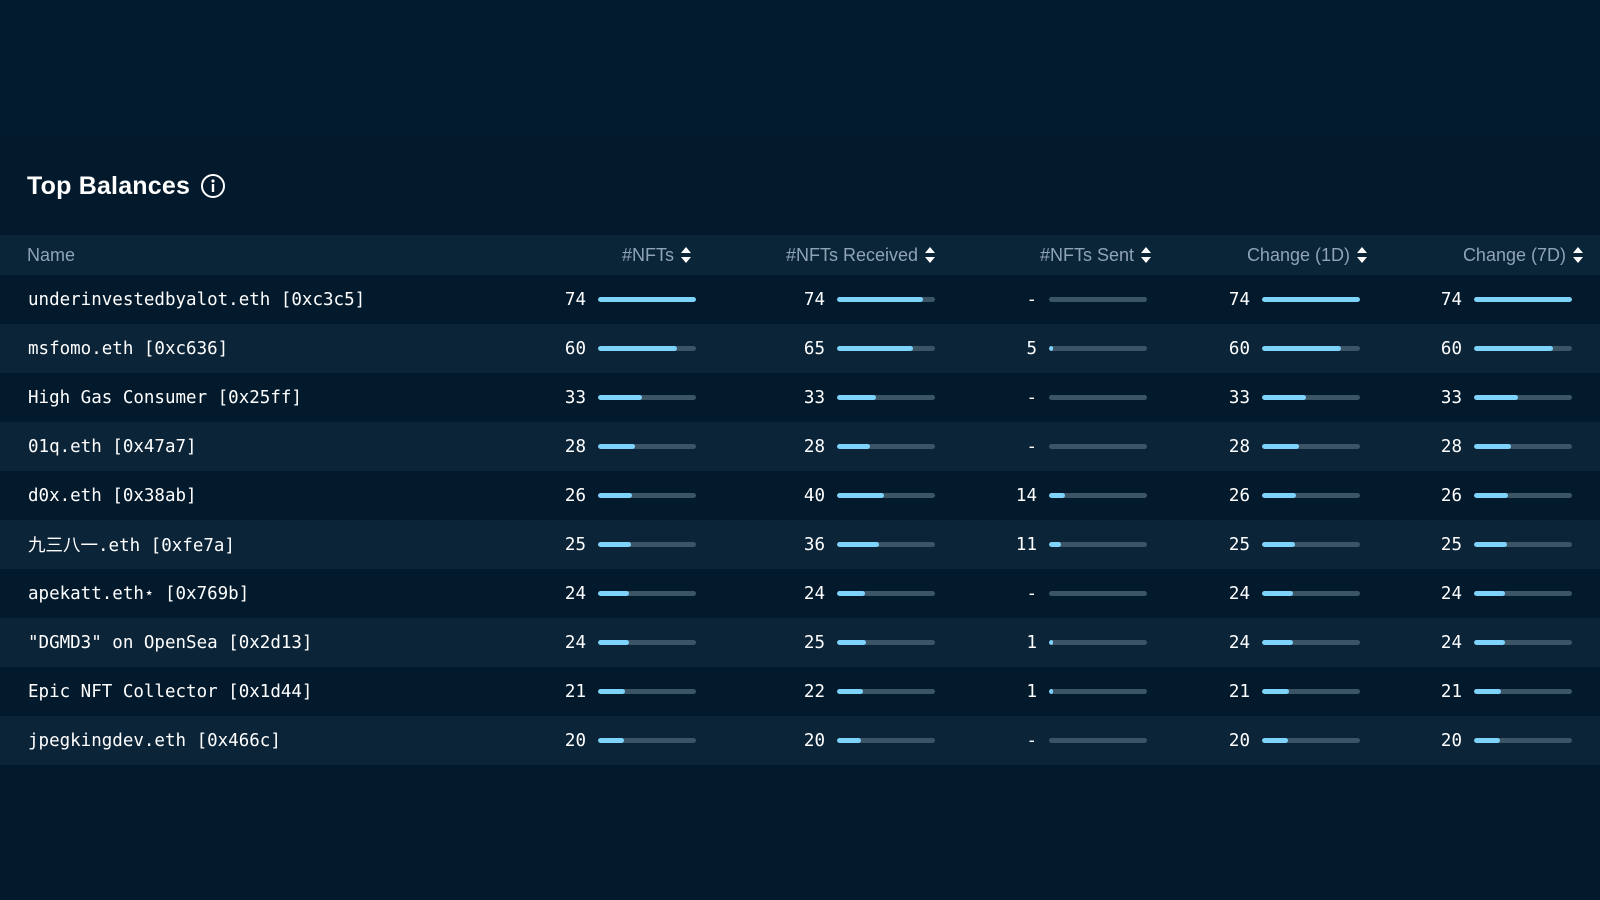 The height and width of the screenshot is (900, 1600). I want to click on holder-name: 九三八一.eth [0xfe7a], so click(131, 544).